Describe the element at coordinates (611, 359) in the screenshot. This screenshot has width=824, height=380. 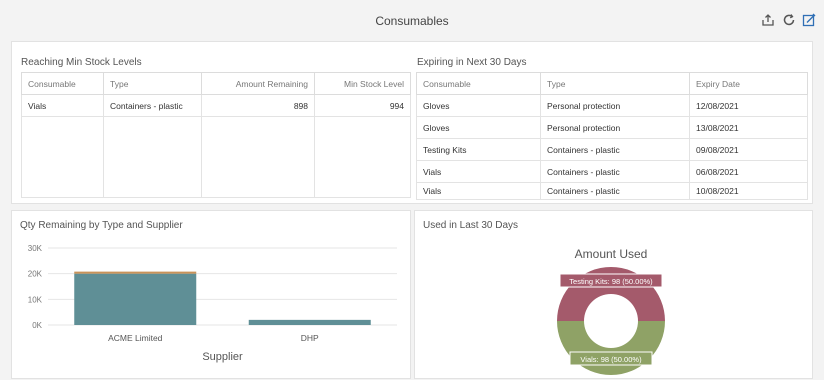
I see `donut-data-label: Vials: 98 (50.00%)` at that location.